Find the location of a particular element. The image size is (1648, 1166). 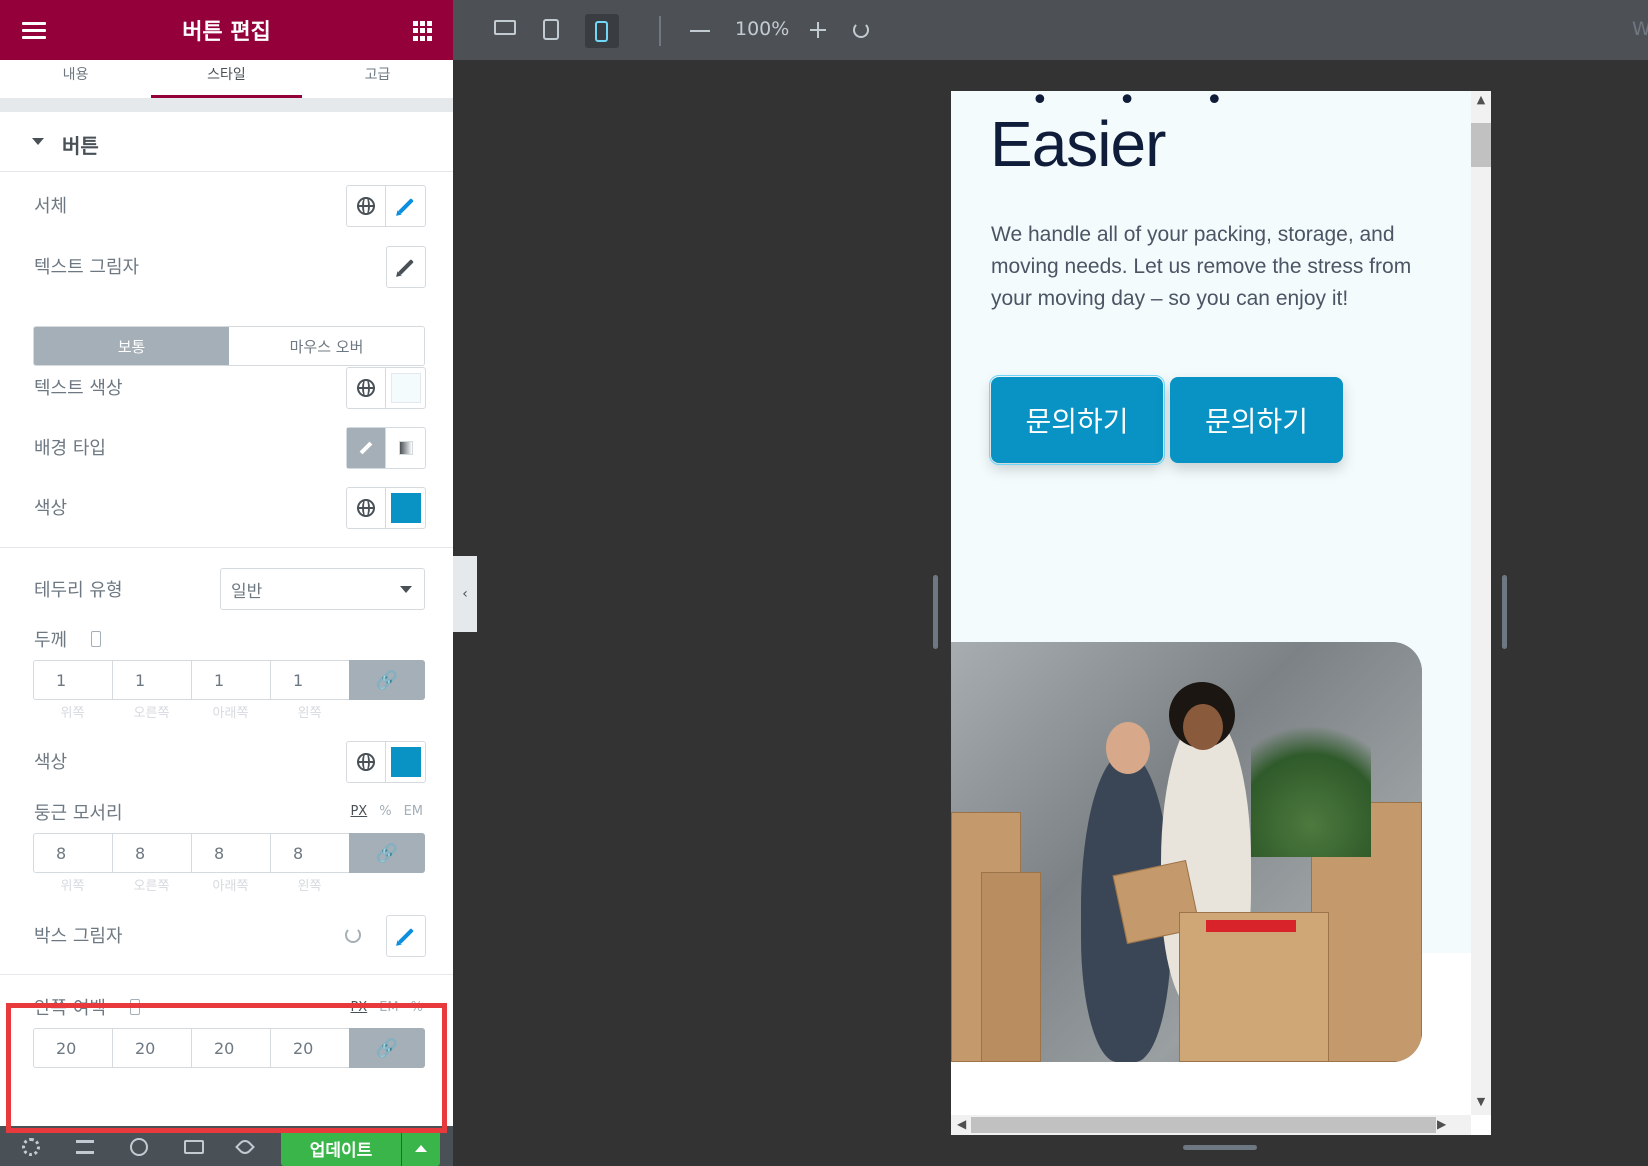

photo-face-left is located at coordinates (1128, 748).